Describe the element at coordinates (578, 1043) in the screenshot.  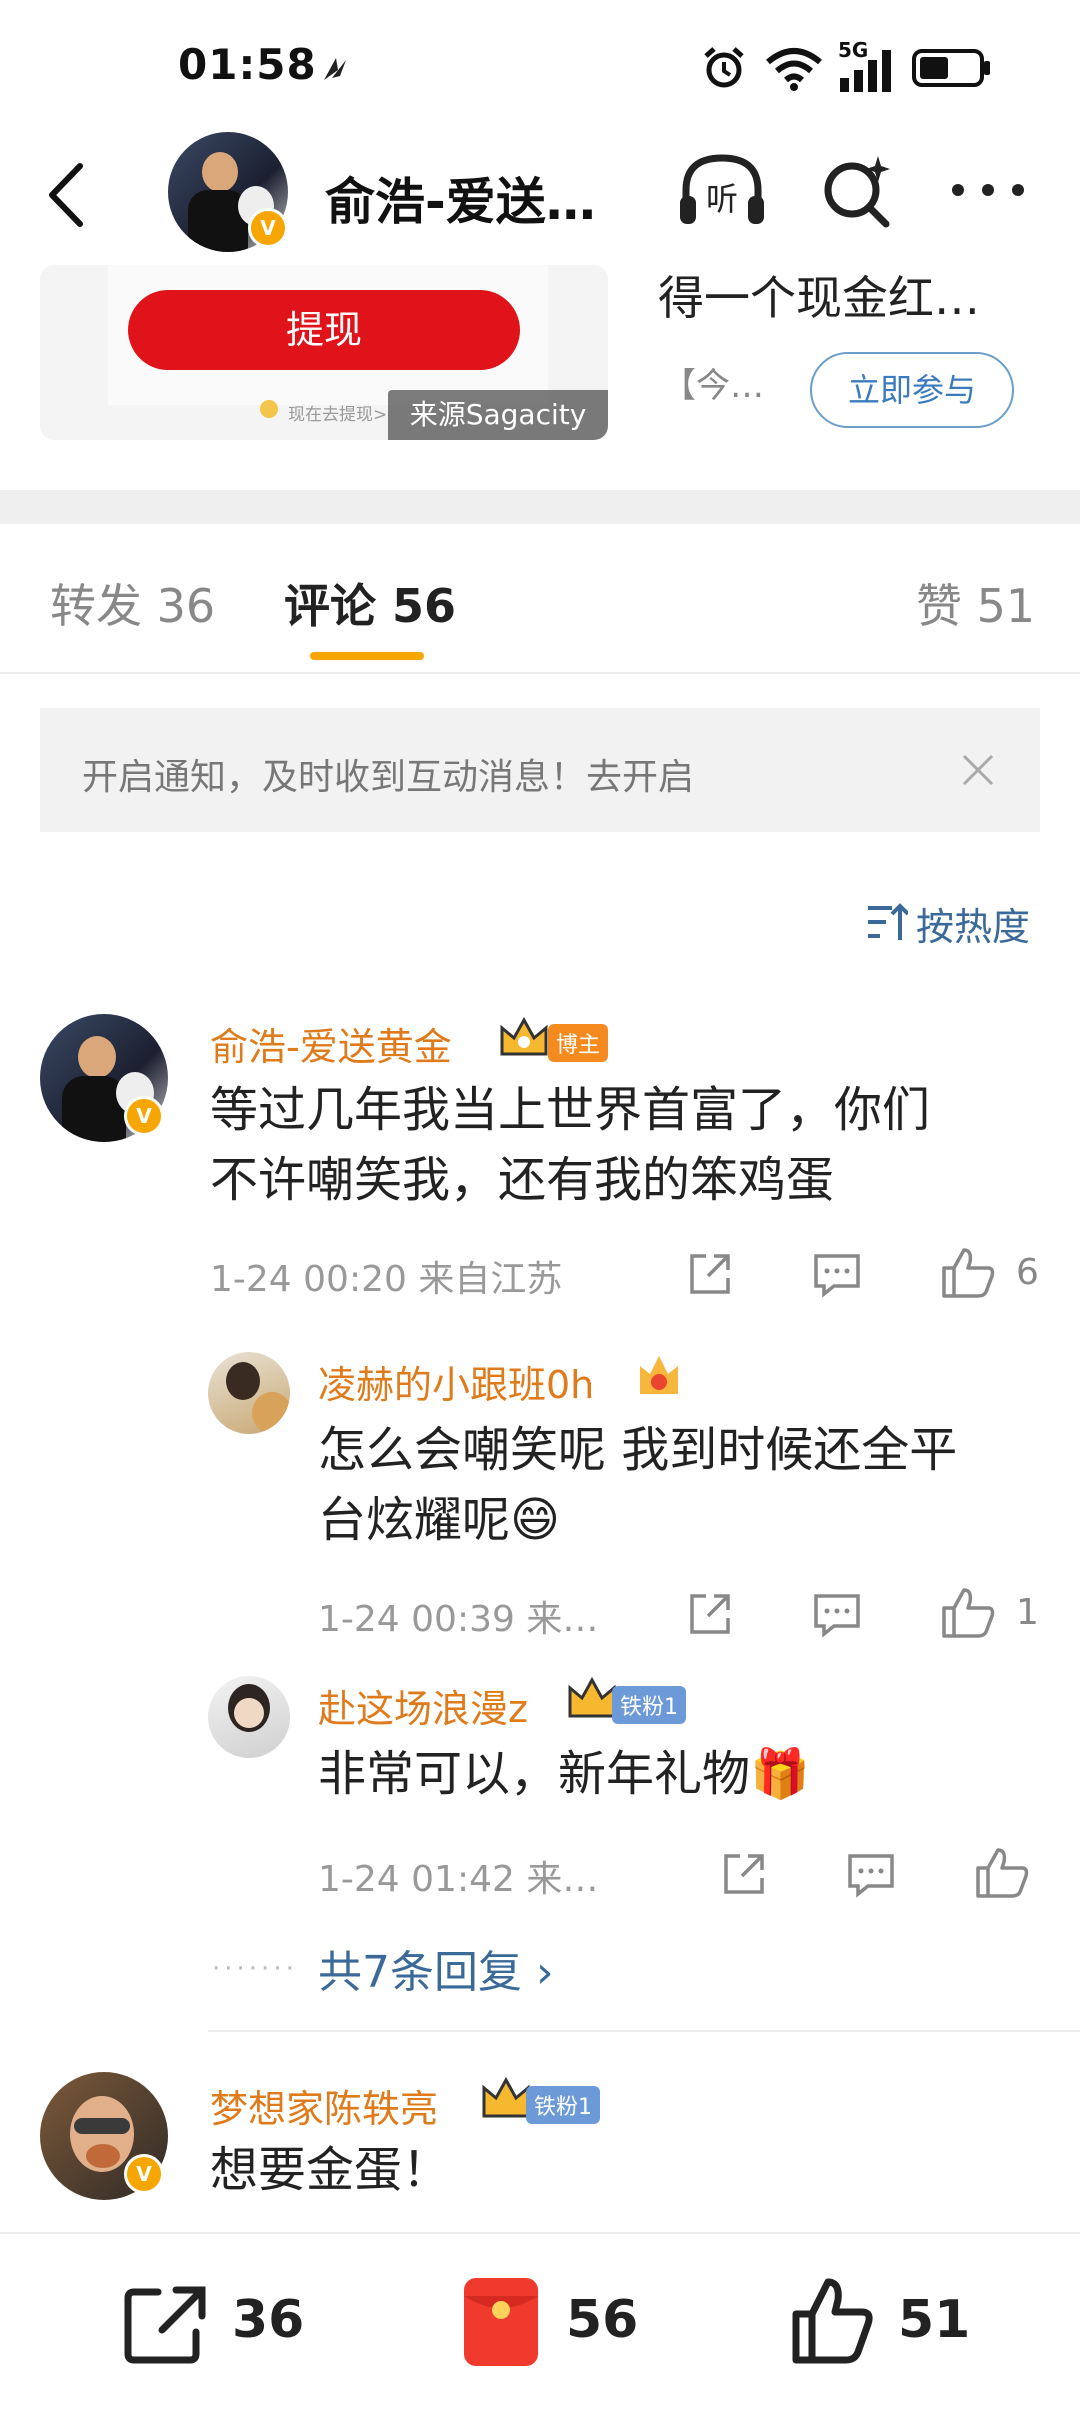
I see `blogger-badge: 博主` at that location.